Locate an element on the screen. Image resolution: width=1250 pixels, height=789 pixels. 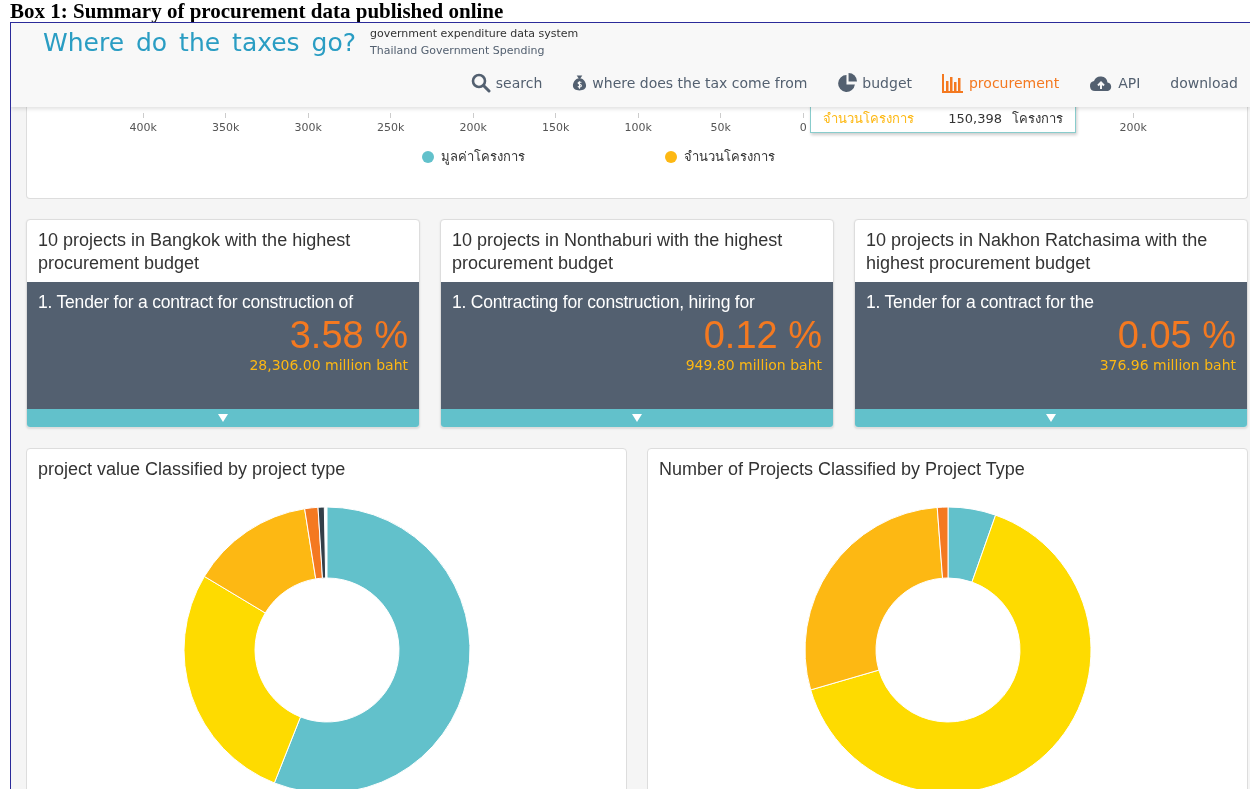
legend-label: มูลค่าโครงการ is located at coordinates (483, 157).